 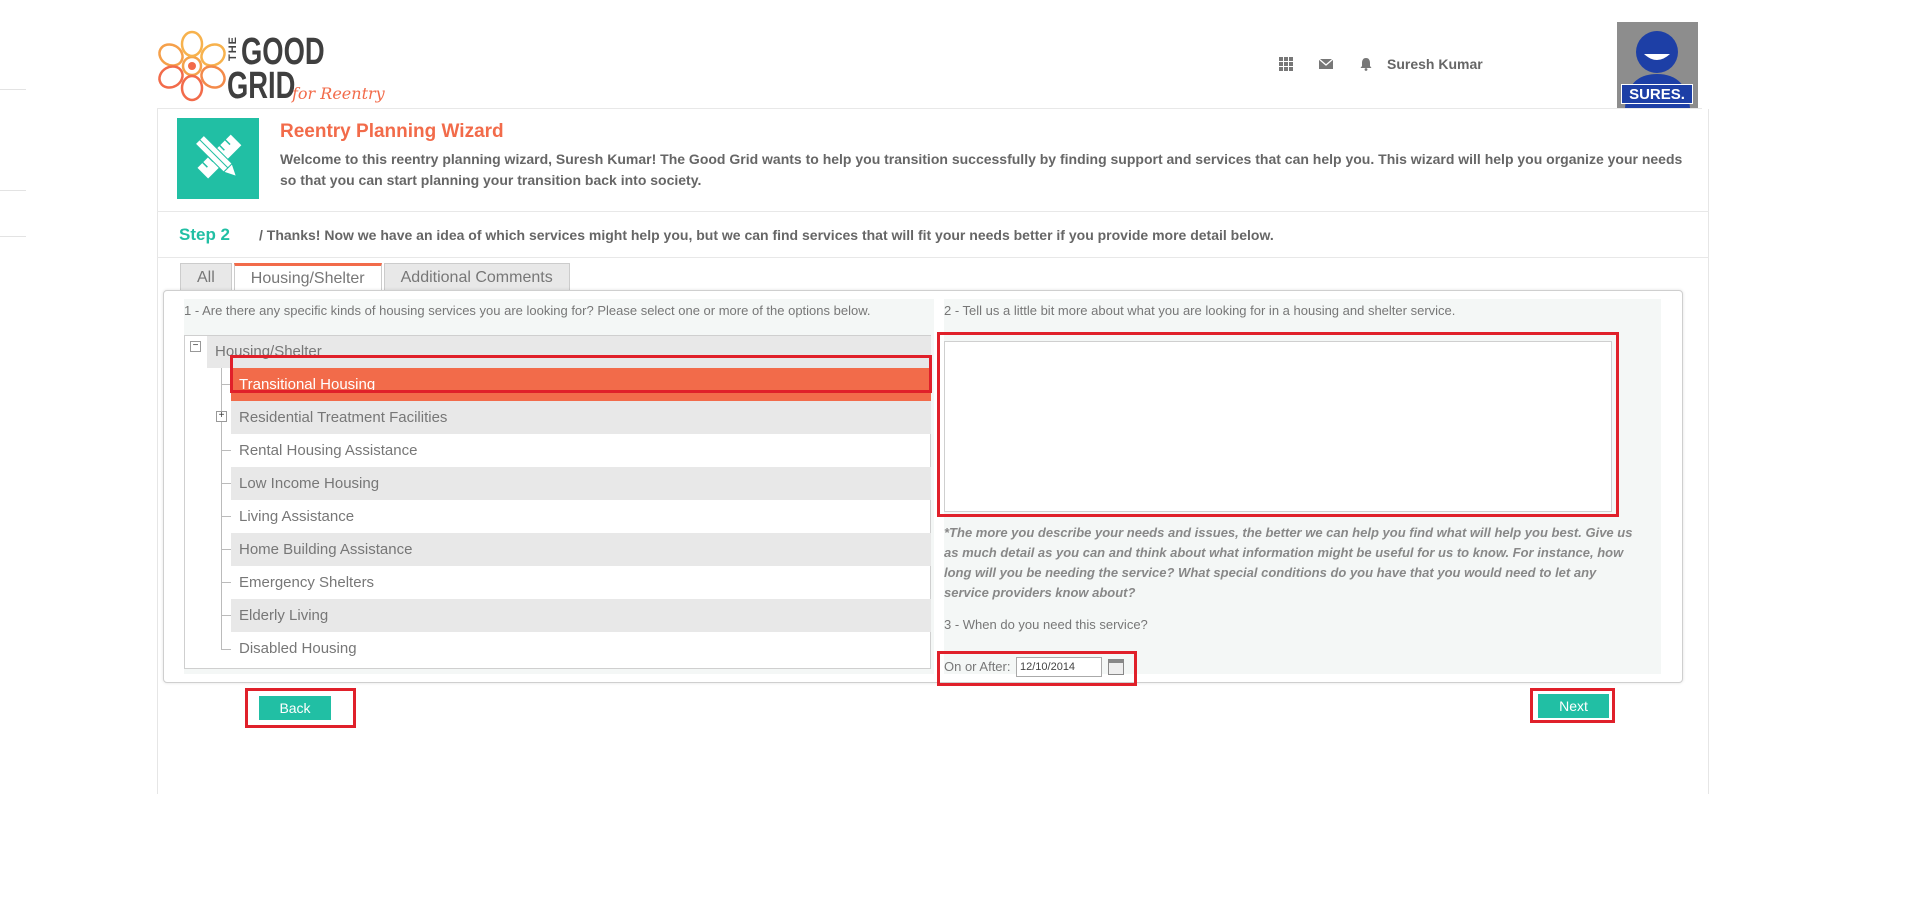 What do you see at coordinates (233, 48) in the screenshot?
I see `logo-the-text: THE` at bounding box center [233, 48].